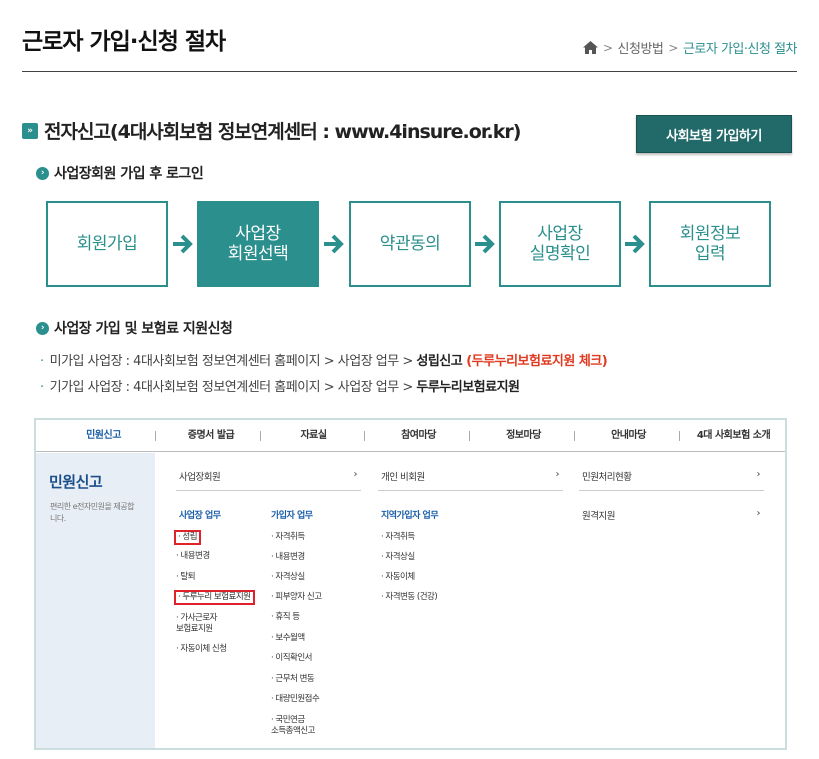 This screenshot has width=819, height=759. I want to click on menu-item: · 근무처 변동, so click(293, 679).